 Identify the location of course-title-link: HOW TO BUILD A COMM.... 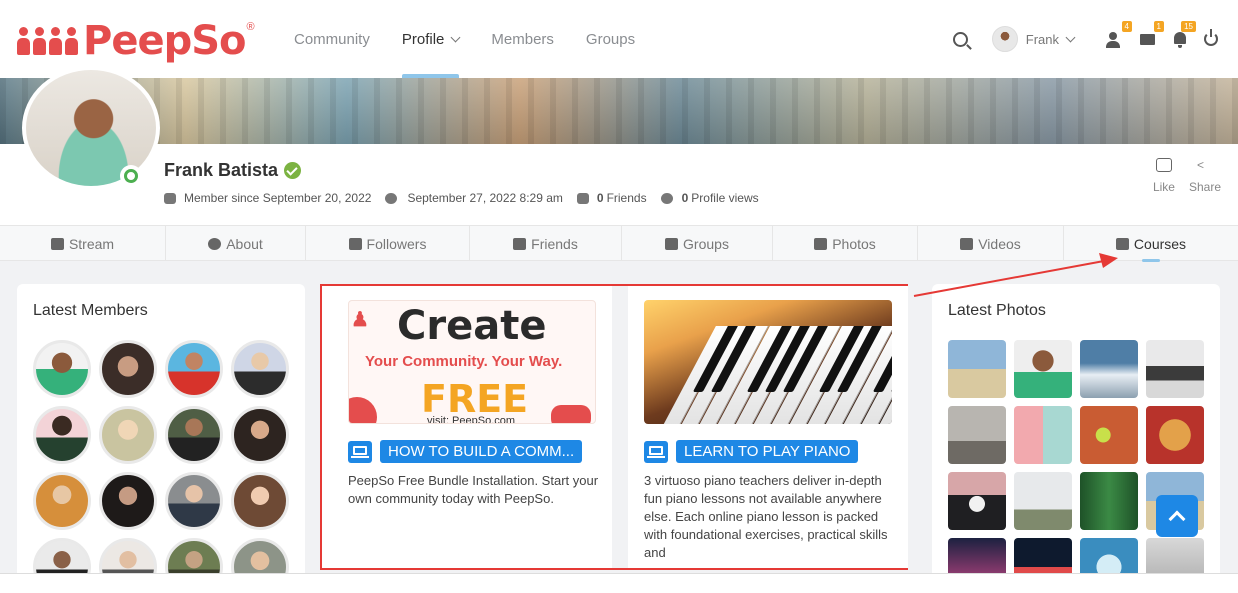
(465, 451).